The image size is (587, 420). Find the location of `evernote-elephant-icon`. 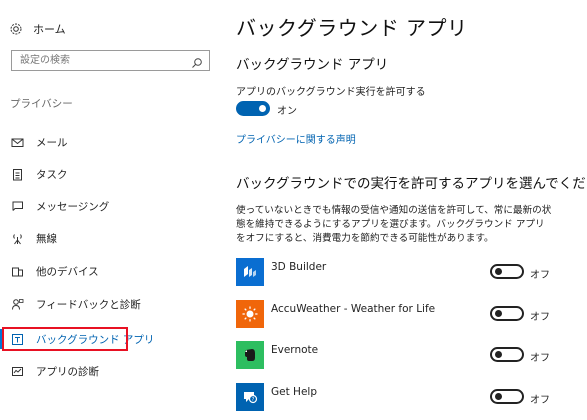

evernote-elephant-icon is located at coordinates (250, 355).